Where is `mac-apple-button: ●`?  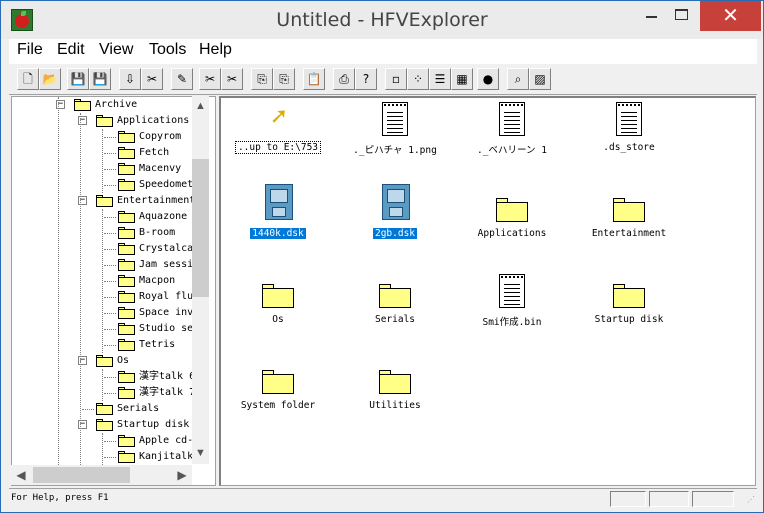 mac-apple-button: ● is located at coordinates (488, 79).